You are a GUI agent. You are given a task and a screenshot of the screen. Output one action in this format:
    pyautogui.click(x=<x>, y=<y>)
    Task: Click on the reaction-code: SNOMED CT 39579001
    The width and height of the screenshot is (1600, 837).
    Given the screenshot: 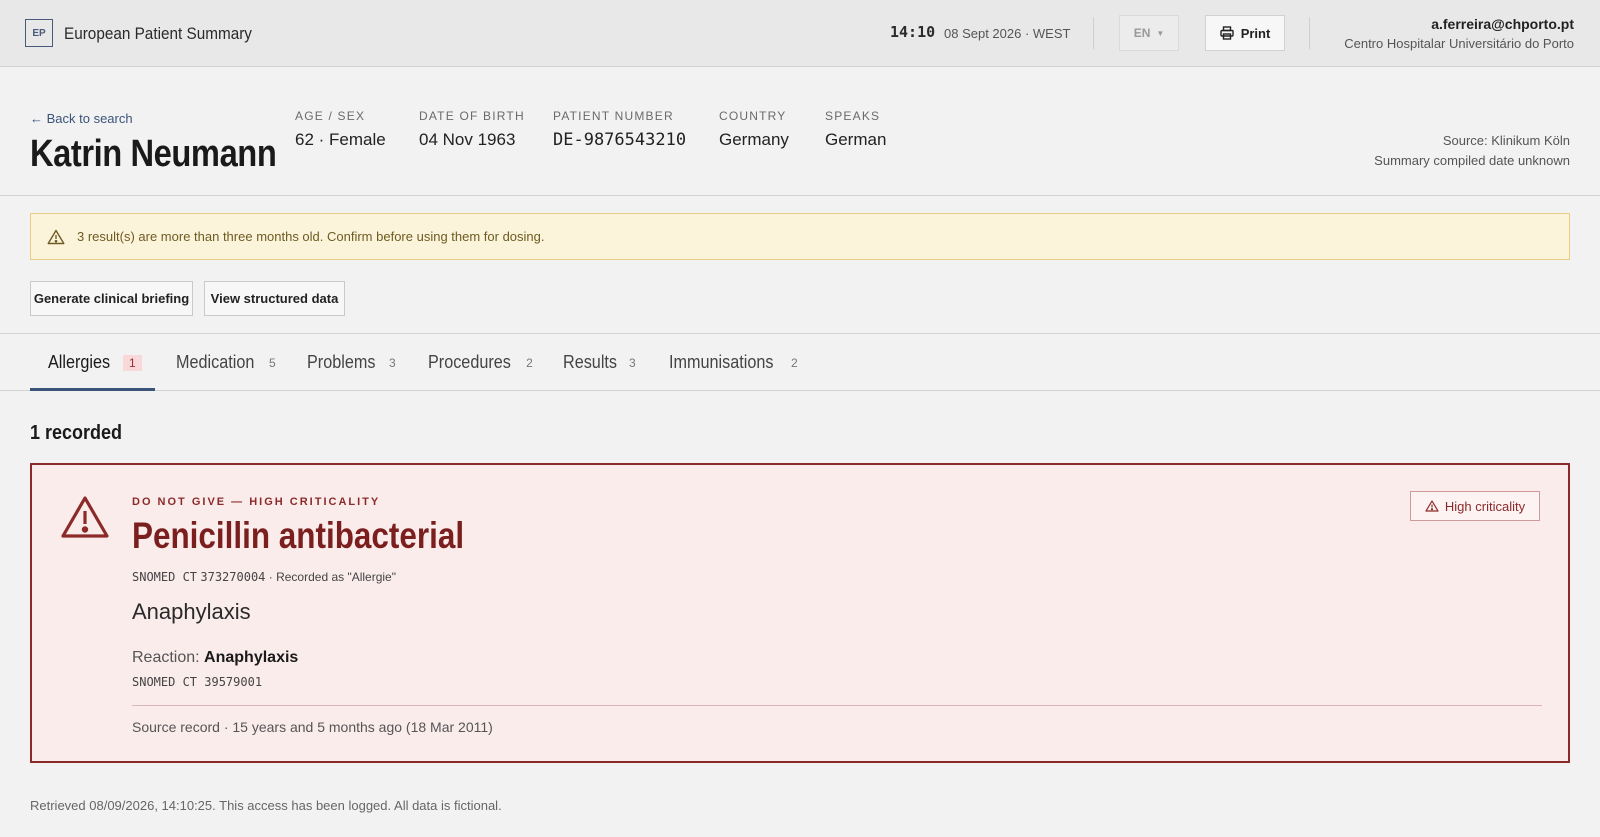 What is the action you would take?
    pyautogui.click(x=197, y=682)
    